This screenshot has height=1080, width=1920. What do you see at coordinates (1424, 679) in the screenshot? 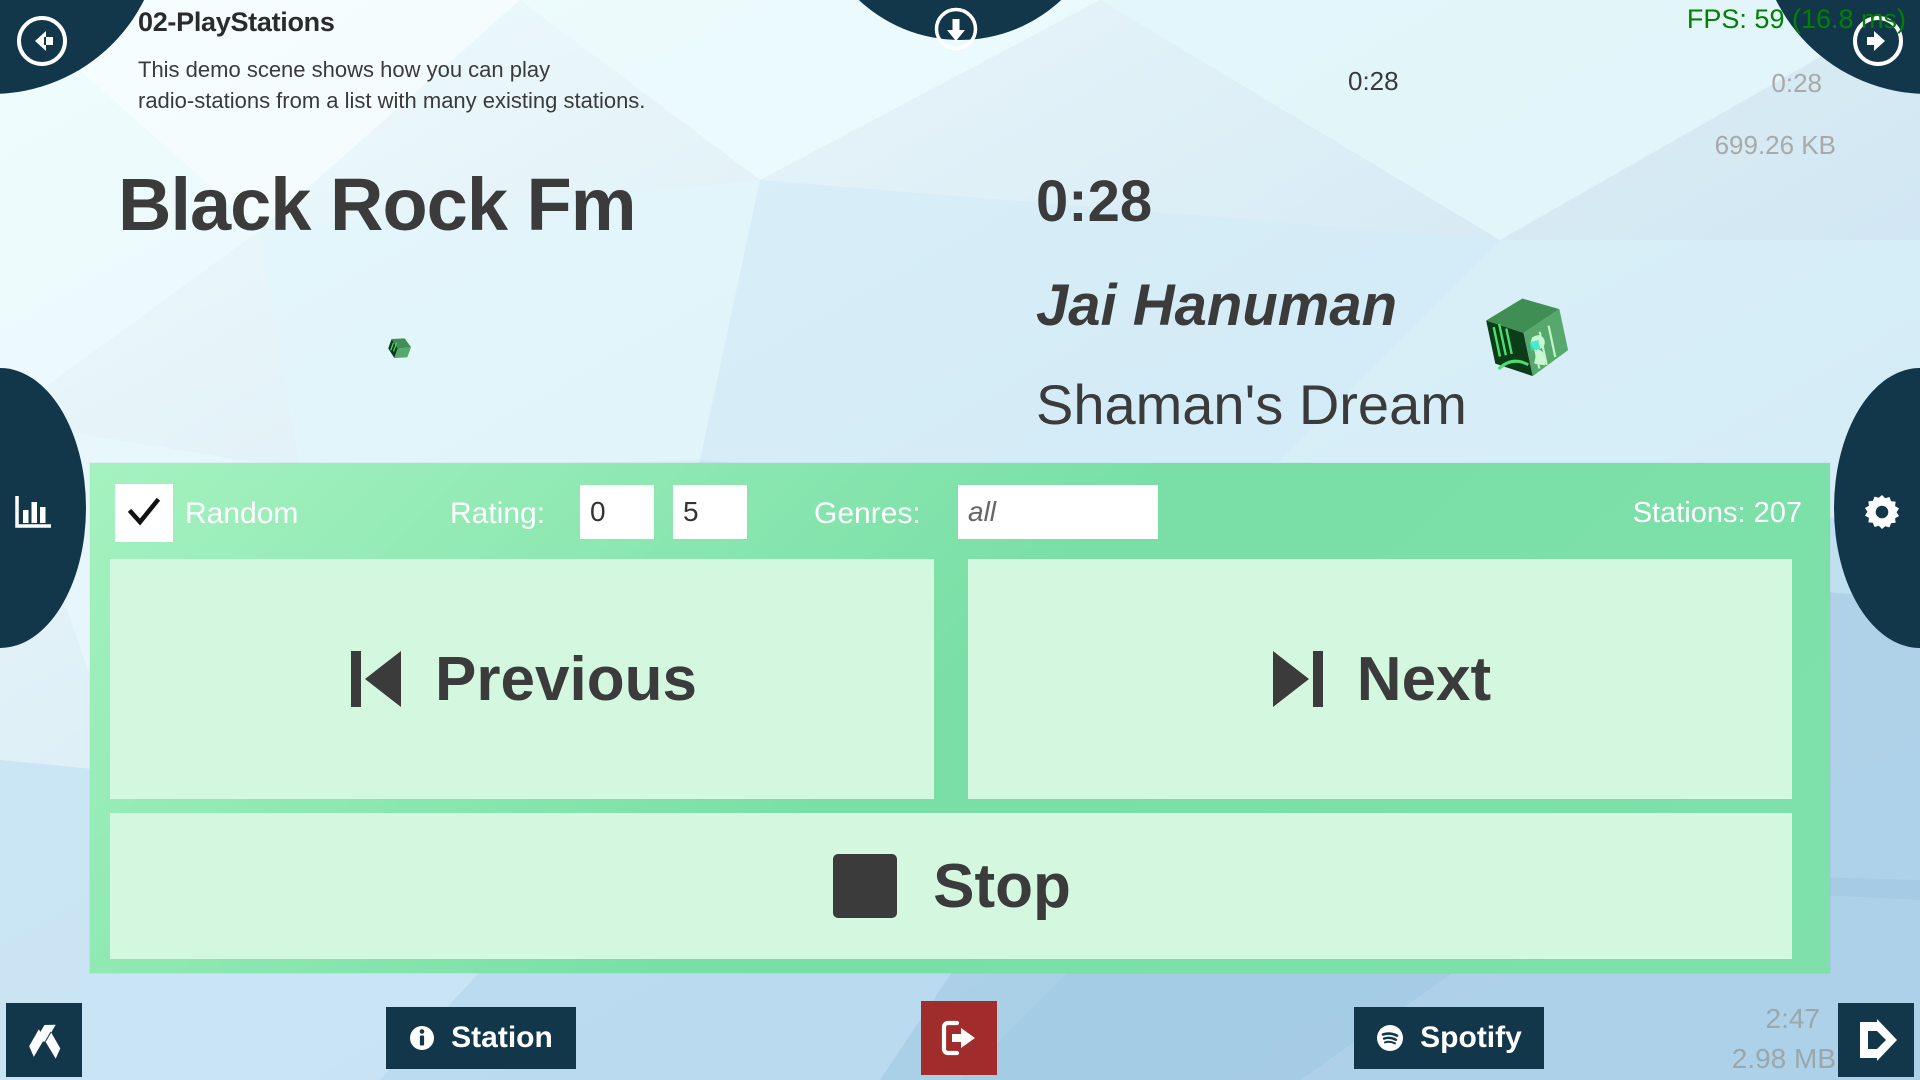
I see `next-button-label: Next` at bounding box center [1424, 679].